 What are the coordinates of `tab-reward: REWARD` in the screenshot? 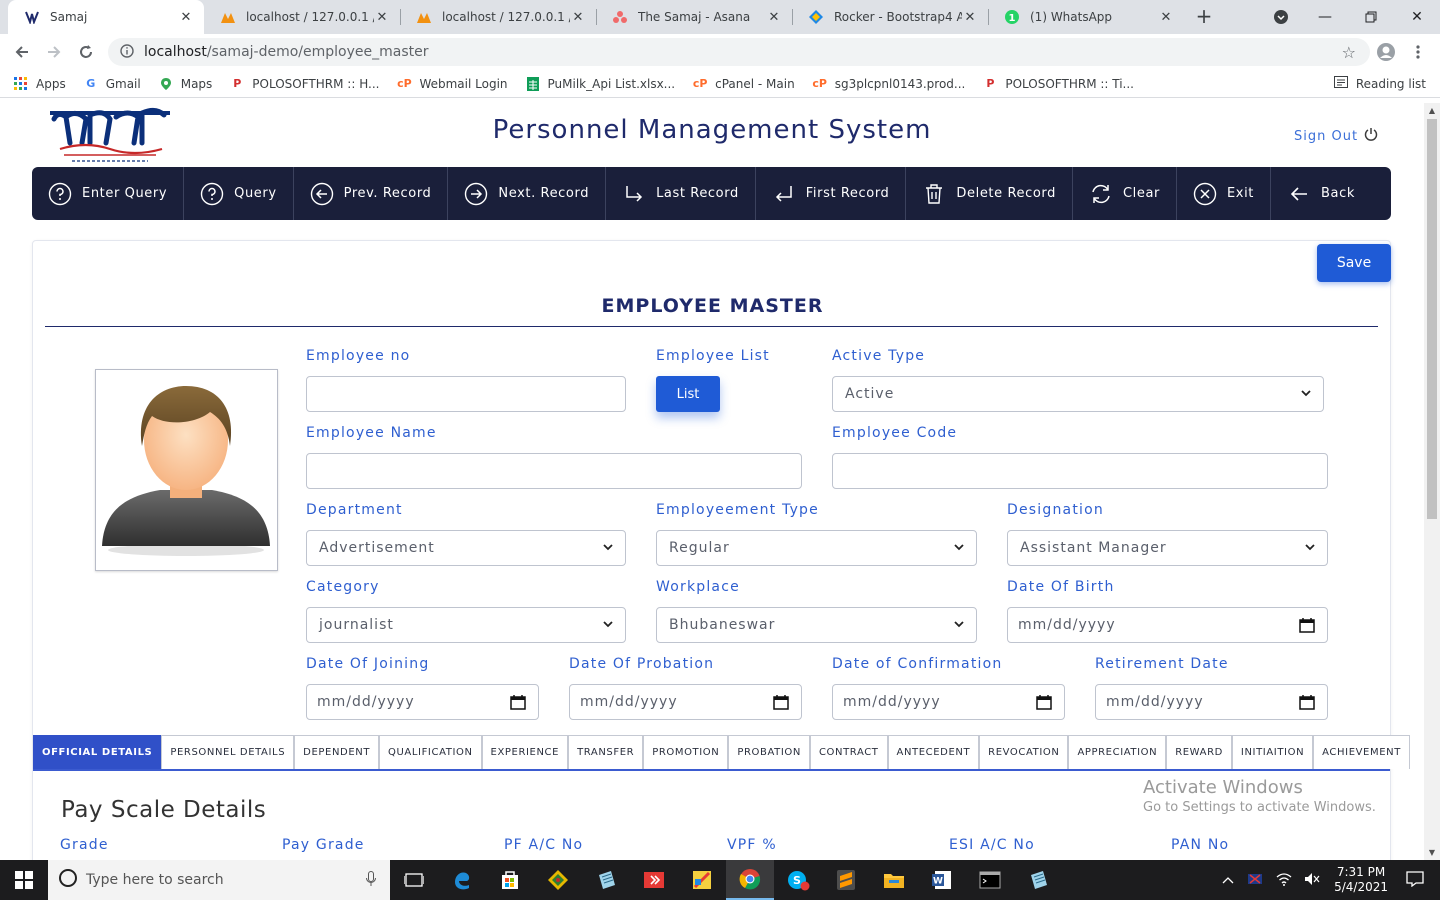 It's located at (1199, 752).